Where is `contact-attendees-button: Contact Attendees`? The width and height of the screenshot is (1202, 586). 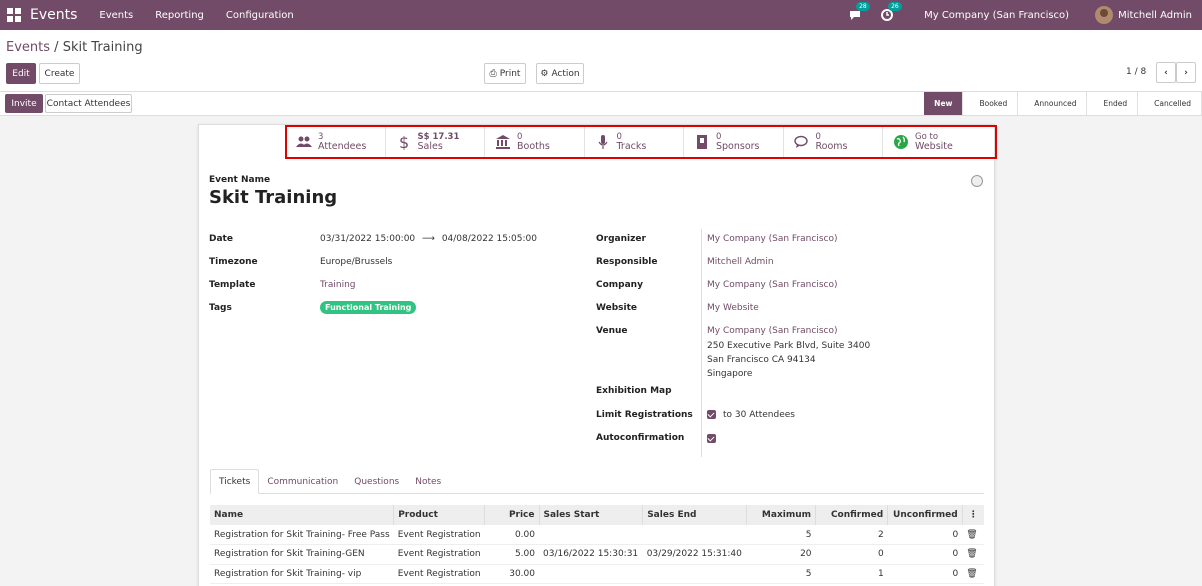 contact-attendees-button: Contact Attendees is located at coordinates (88, 103).